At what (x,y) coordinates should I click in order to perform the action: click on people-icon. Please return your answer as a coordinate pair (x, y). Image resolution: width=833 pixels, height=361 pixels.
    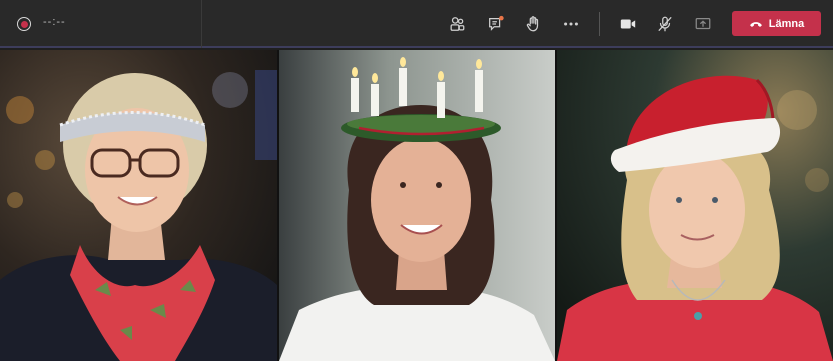
    Looking at the image, I should click on (457, 24).